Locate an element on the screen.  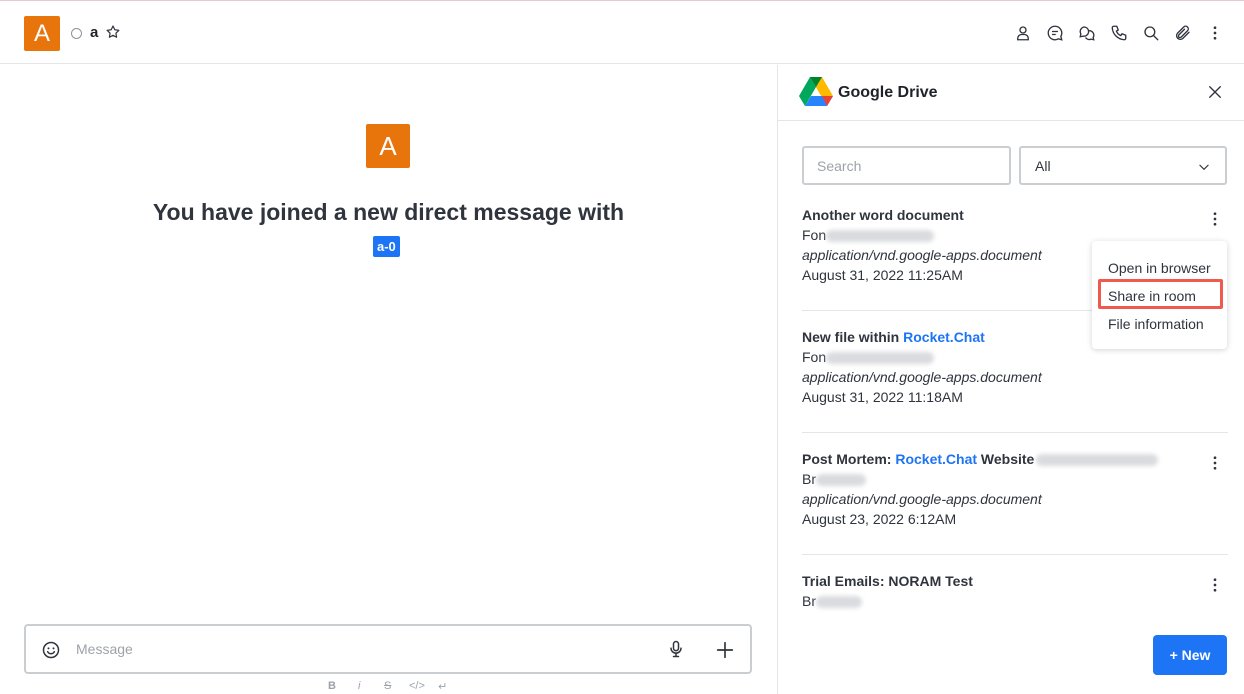
user-avatar-large: A is located at coordinates (388, 146).